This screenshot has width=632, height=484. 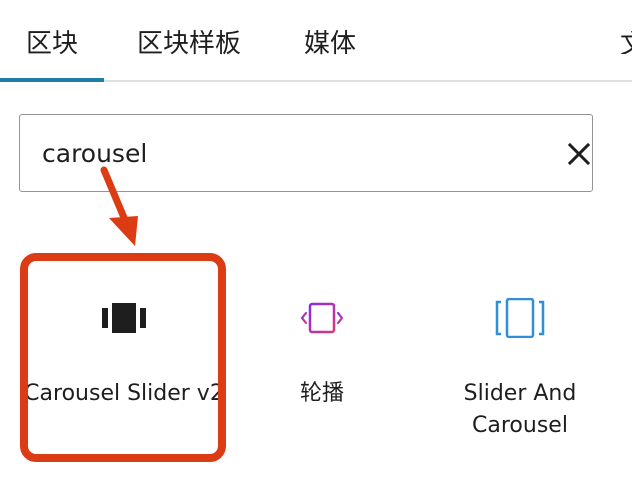 What do you see at coordinates (189, 41) in the screenshot?
I see `tab-patterns: 区块样板` at bounding box center [189, 41].